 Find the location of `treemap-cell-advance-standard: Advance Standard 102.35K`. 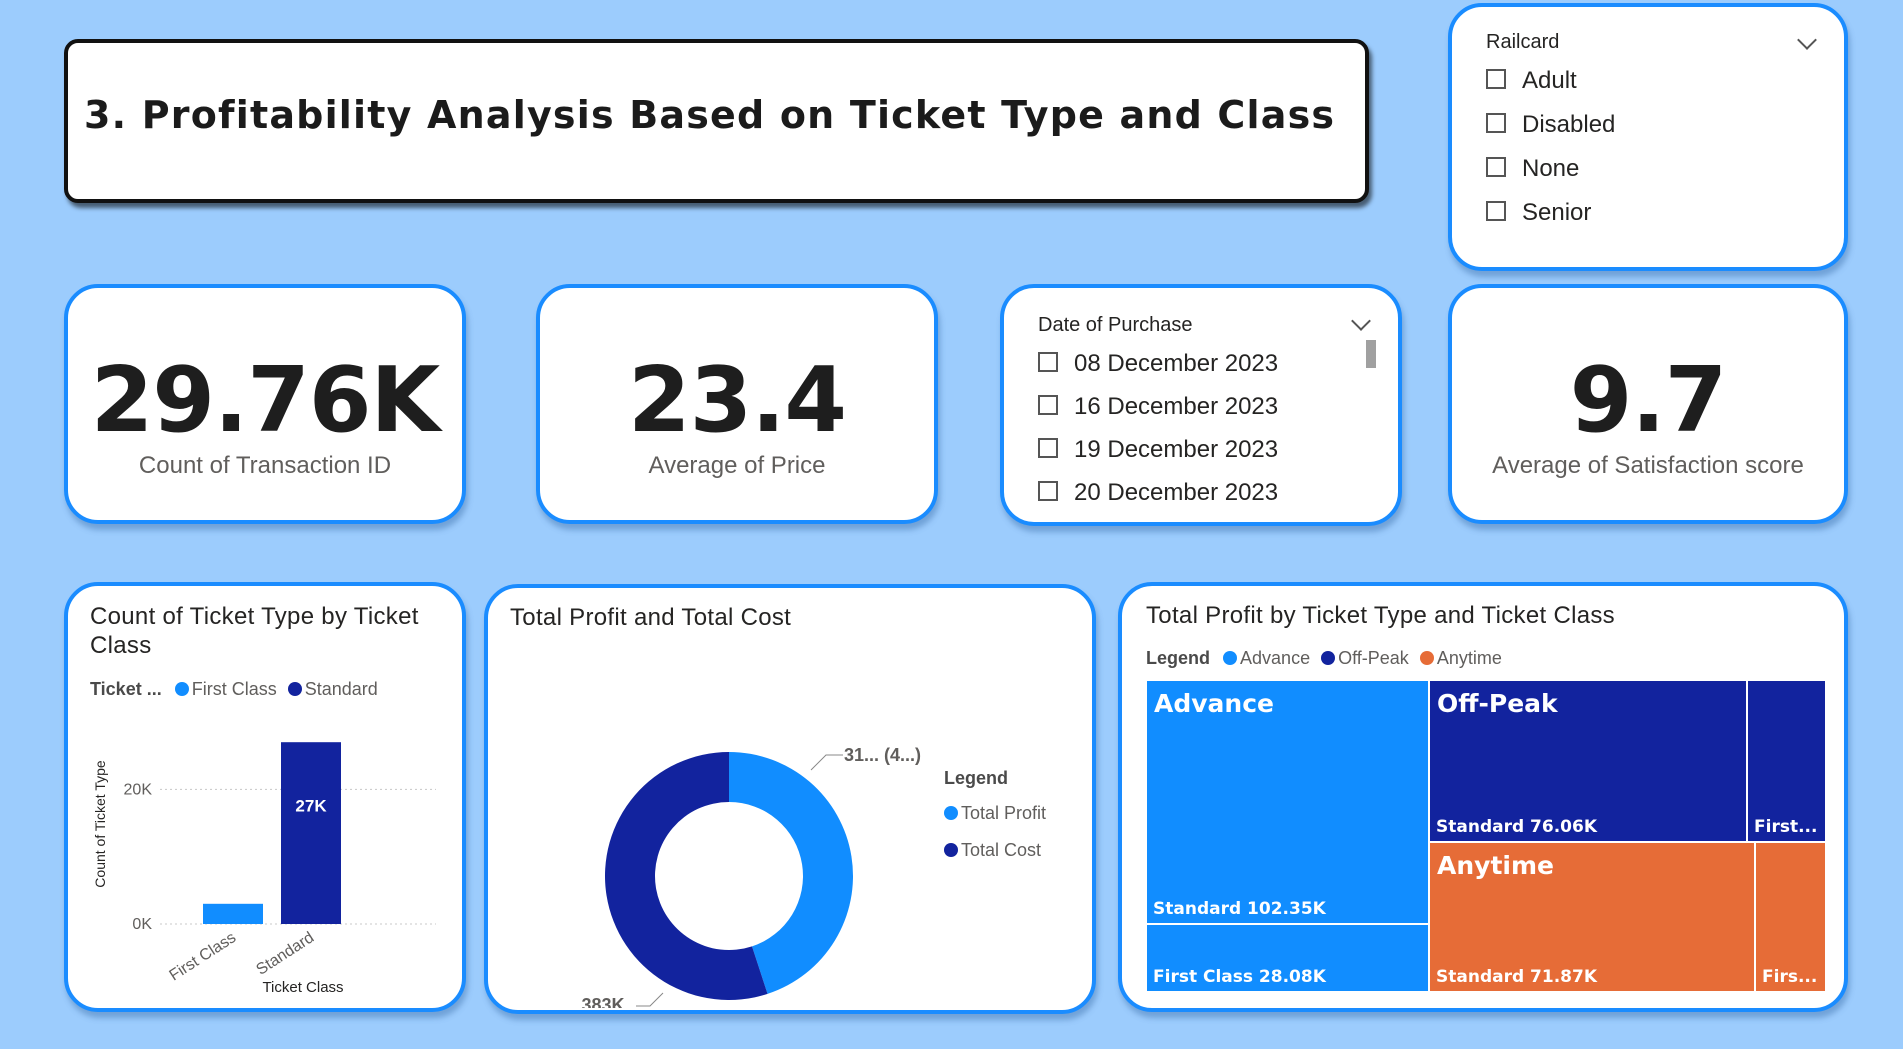

treemap-cell-advance-standard: Advance Standard 102.35K is located at coordinates (1287, 802).